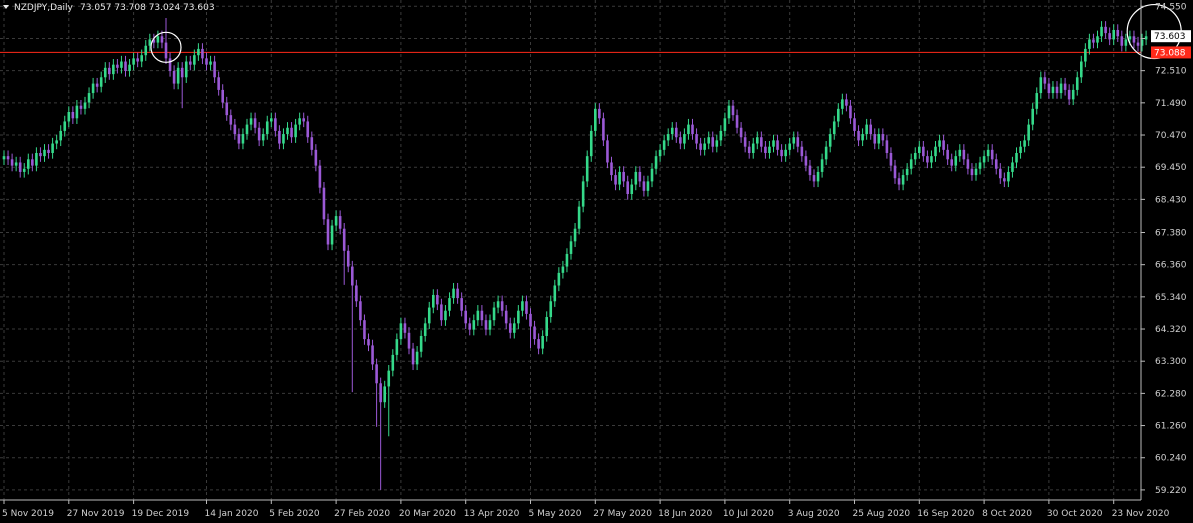  I want to click on time-tick-label: 19 Dec 2019, so click(161, 514).